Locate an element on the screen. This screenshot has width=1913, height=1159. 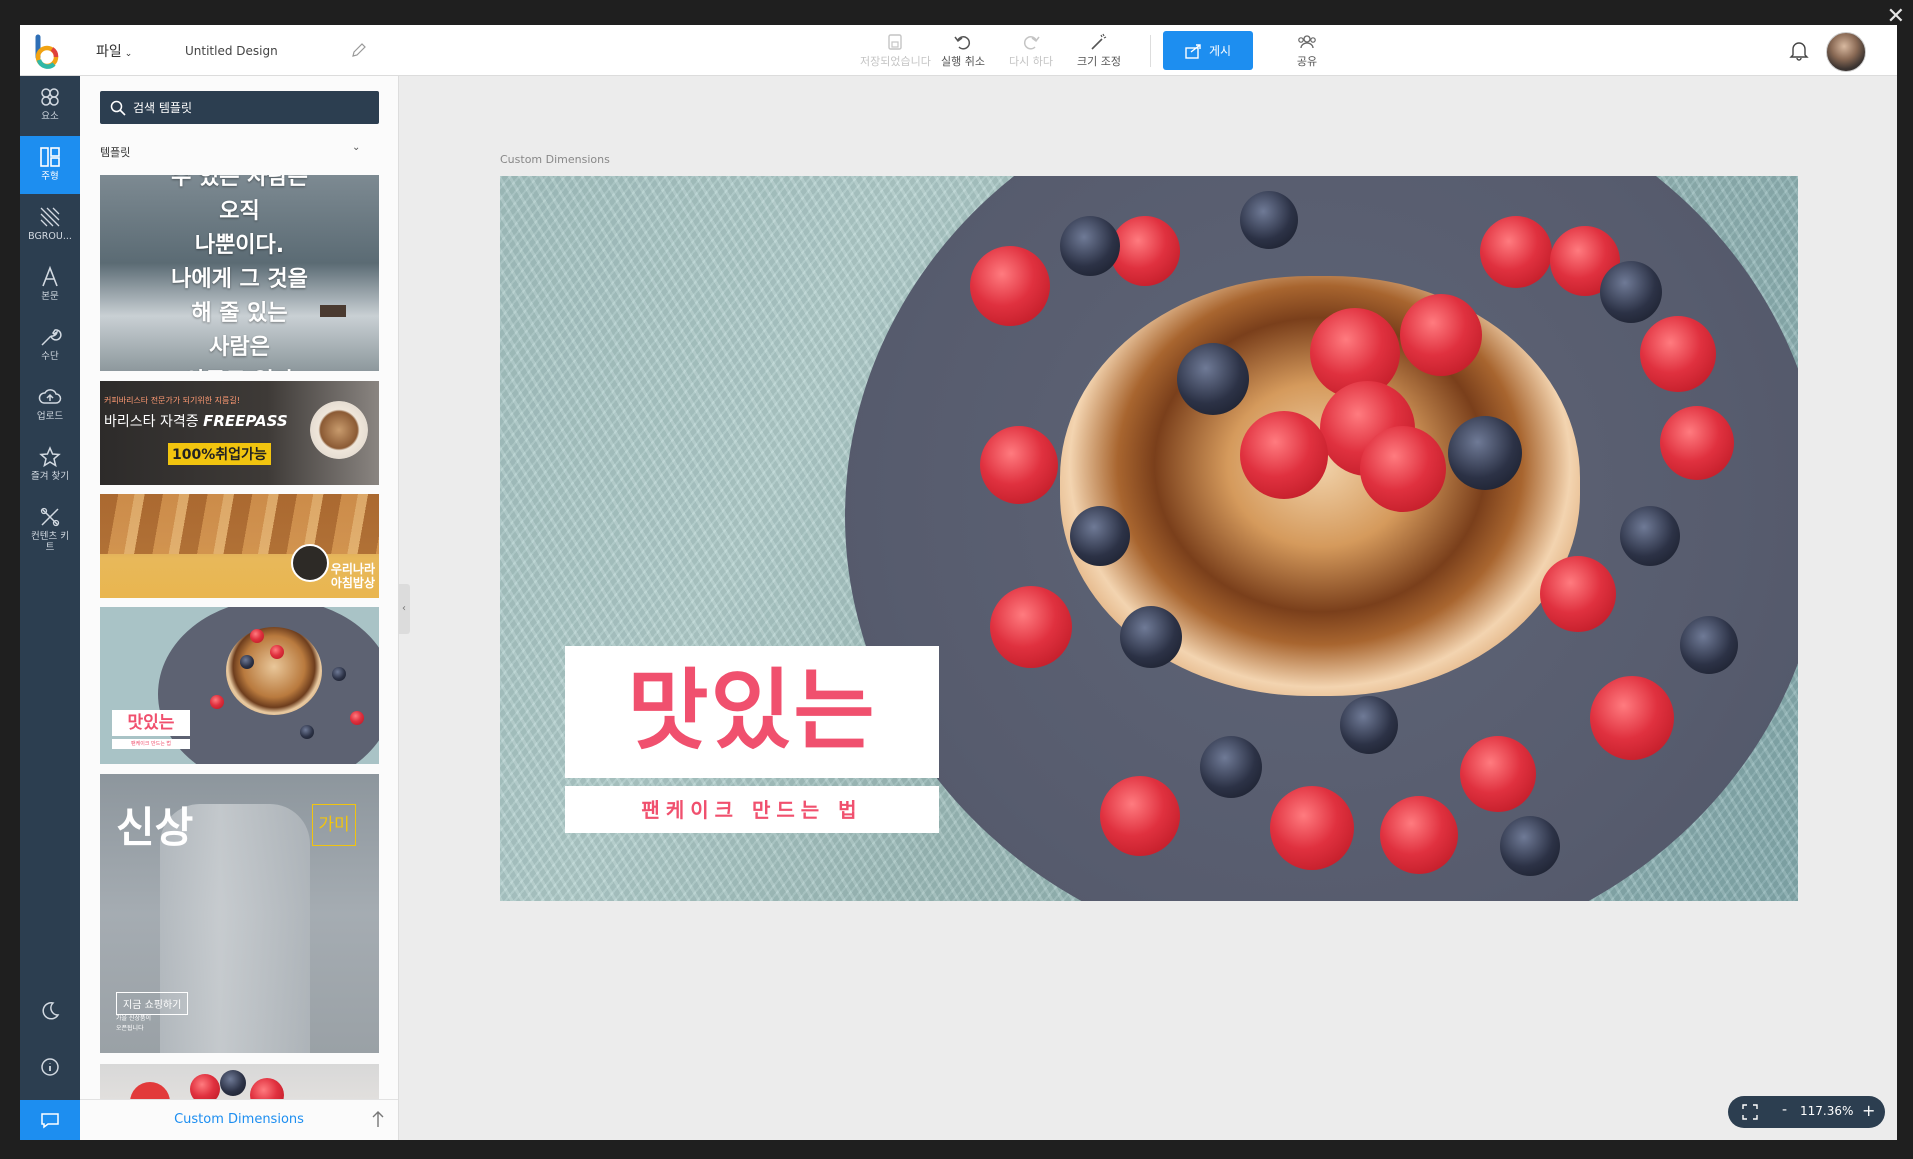
upload-icon is located at coordinates (50, 396).